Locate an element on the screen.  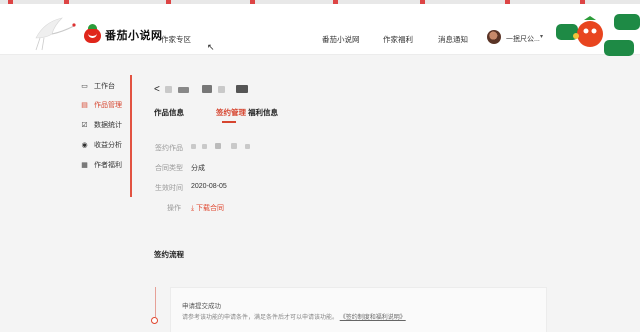
crane-illustration is located at coordinates (55, 34).